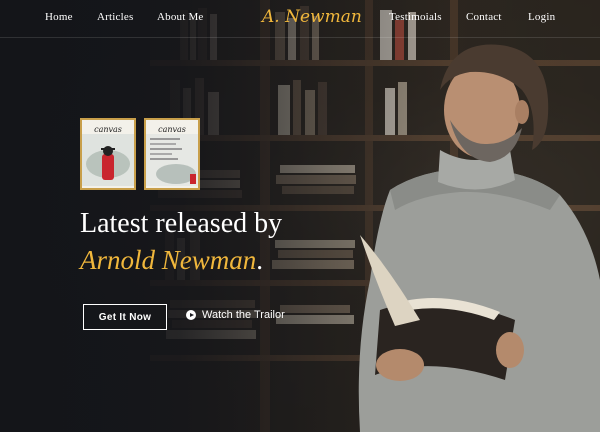  What do you see at coordinates (260, 260) in the screenshot?
I see `headline-period: .` at bounding box center [260, 260].